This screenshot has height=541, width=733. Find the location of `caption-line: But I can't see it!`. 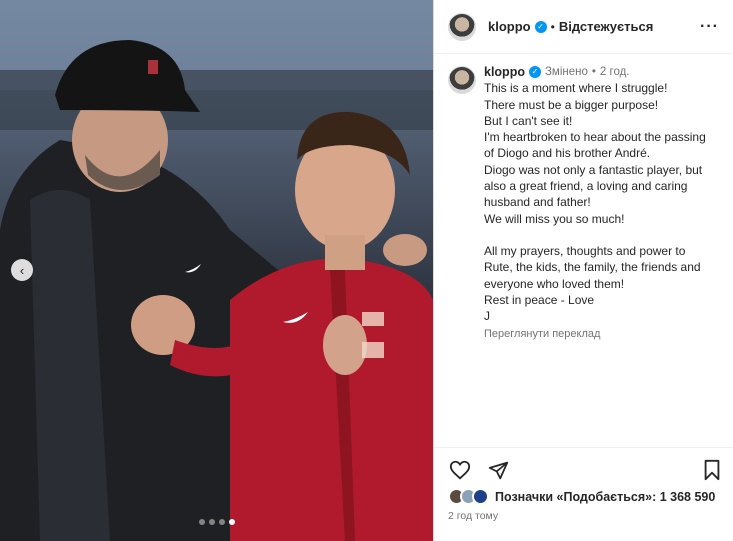

caption-line: But I can't see it! is located at coordinates (528, 120).